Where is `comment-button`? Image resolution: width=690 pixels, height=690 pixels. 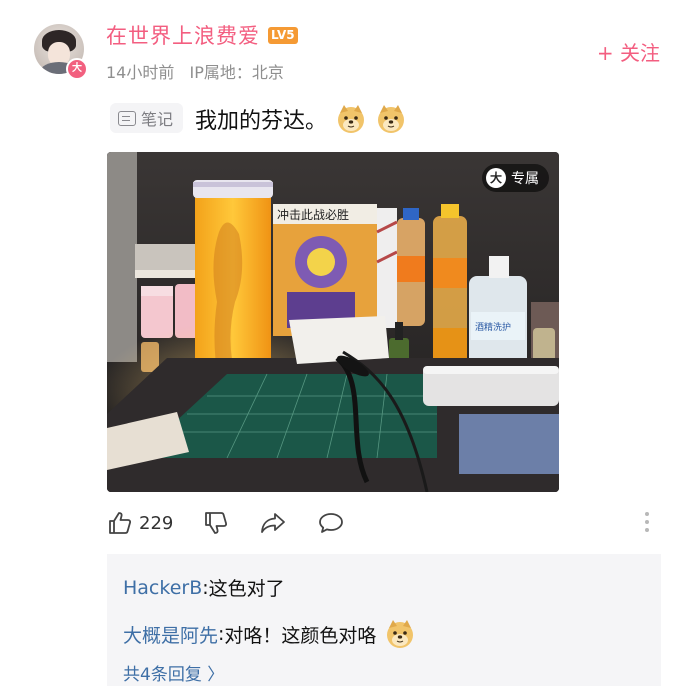 comment-button is located at coordinates (331, 523).